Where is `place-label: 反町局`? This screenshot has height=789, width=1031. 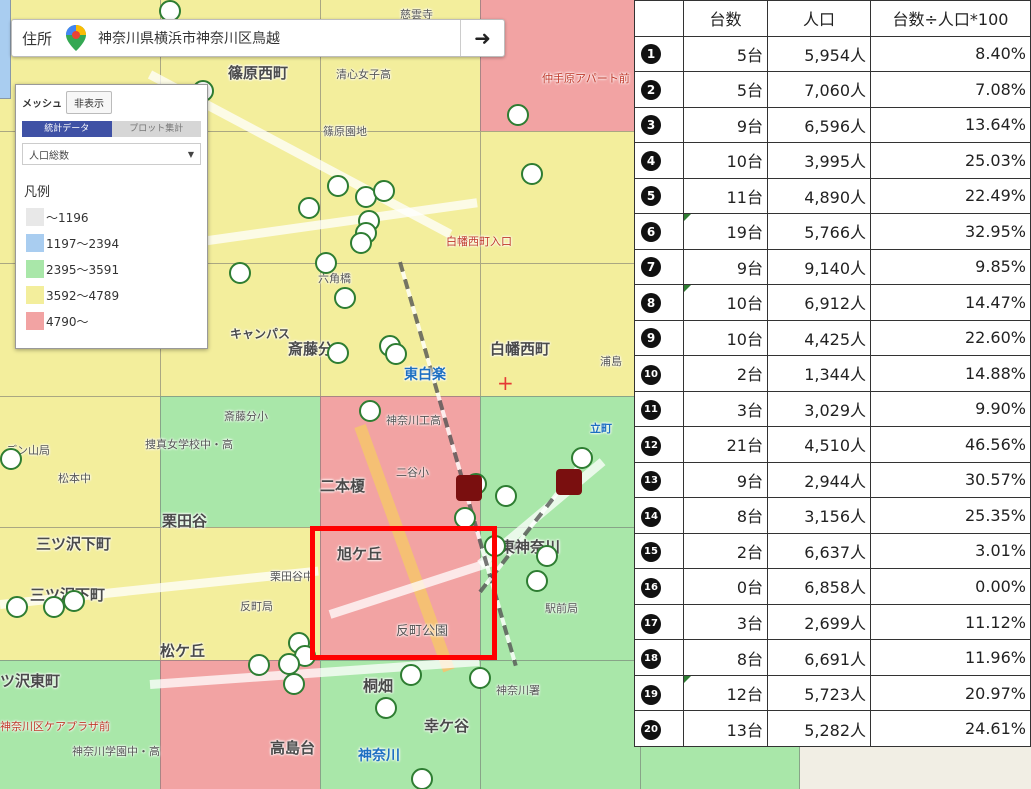
place-label: 反町局 is located at coordinates (256, 606).